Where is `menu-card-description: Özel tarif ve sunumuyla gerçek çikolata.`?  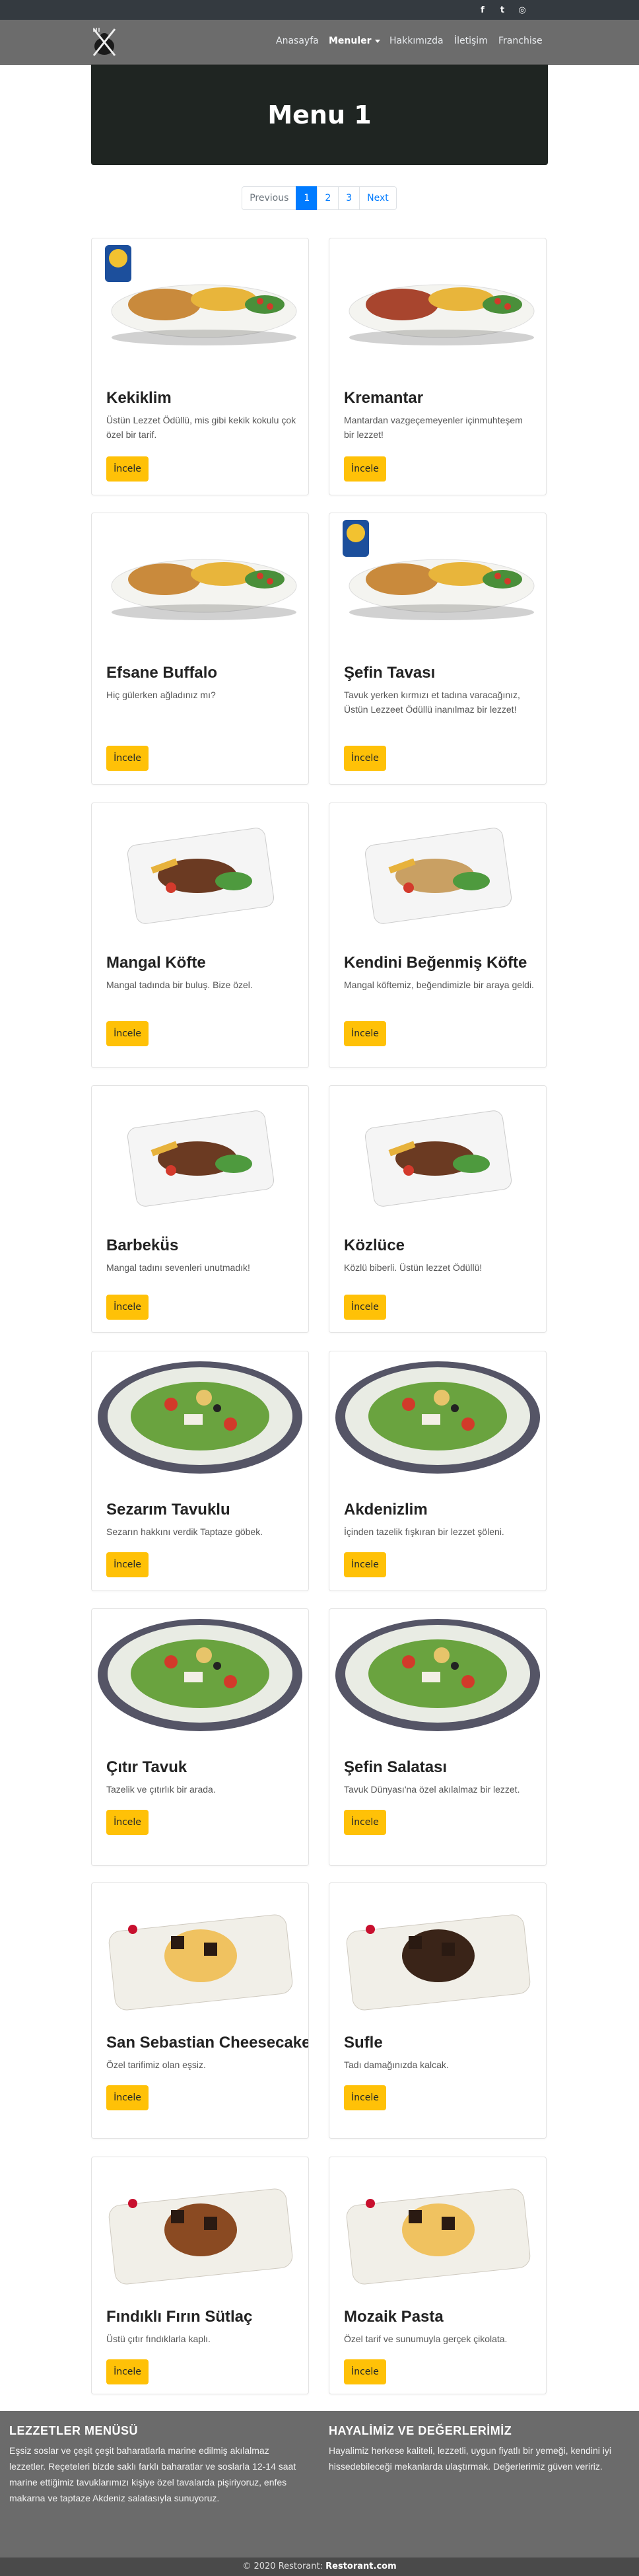 menu-card-description: Özel tarif ve sunumuyla gerçek çikolata. is located at coordinates (426, 2339).